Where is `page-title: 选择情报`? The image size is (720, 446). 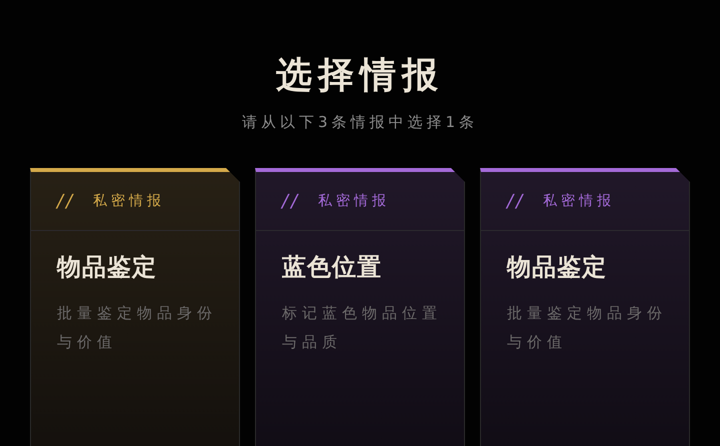 page-title: 选择情报 is located at coordinates (360, 76).